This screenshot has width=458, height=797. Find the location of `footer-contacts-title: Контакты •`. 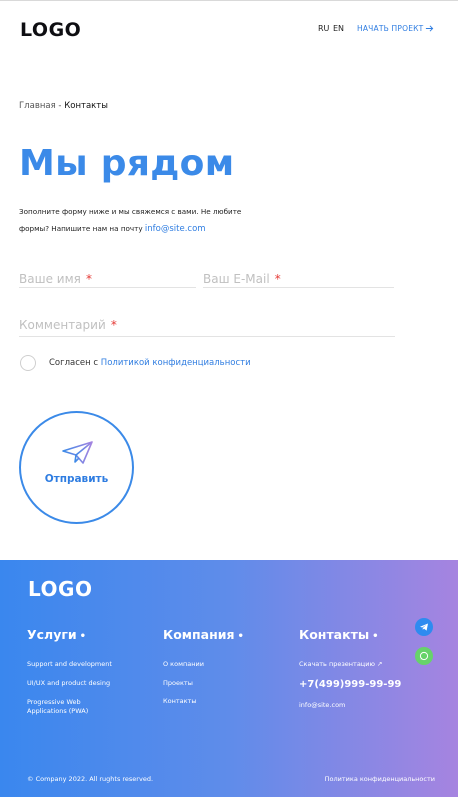

footer-contacts-title: Контакты • is located at coordinates (339, 634).